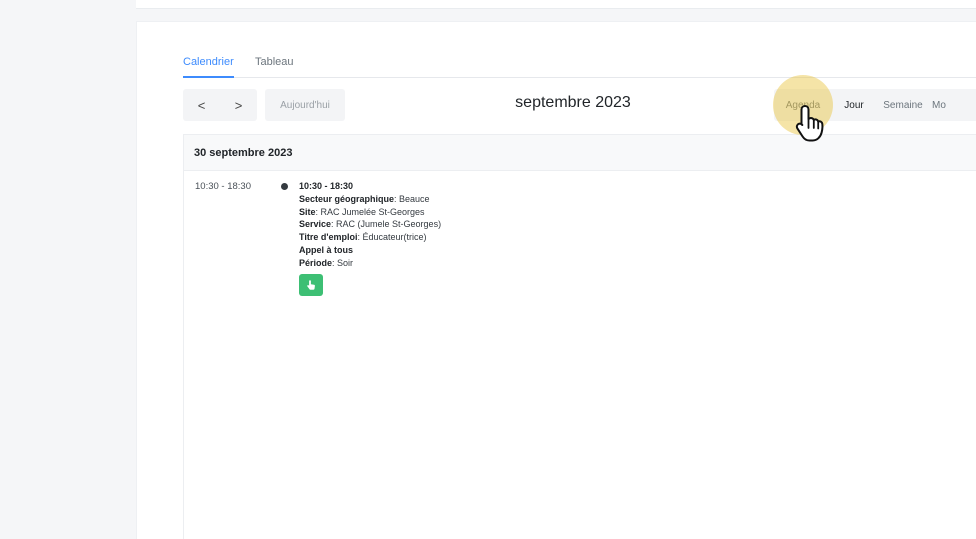  I want to click on prev-button: <, so click(201, 105).